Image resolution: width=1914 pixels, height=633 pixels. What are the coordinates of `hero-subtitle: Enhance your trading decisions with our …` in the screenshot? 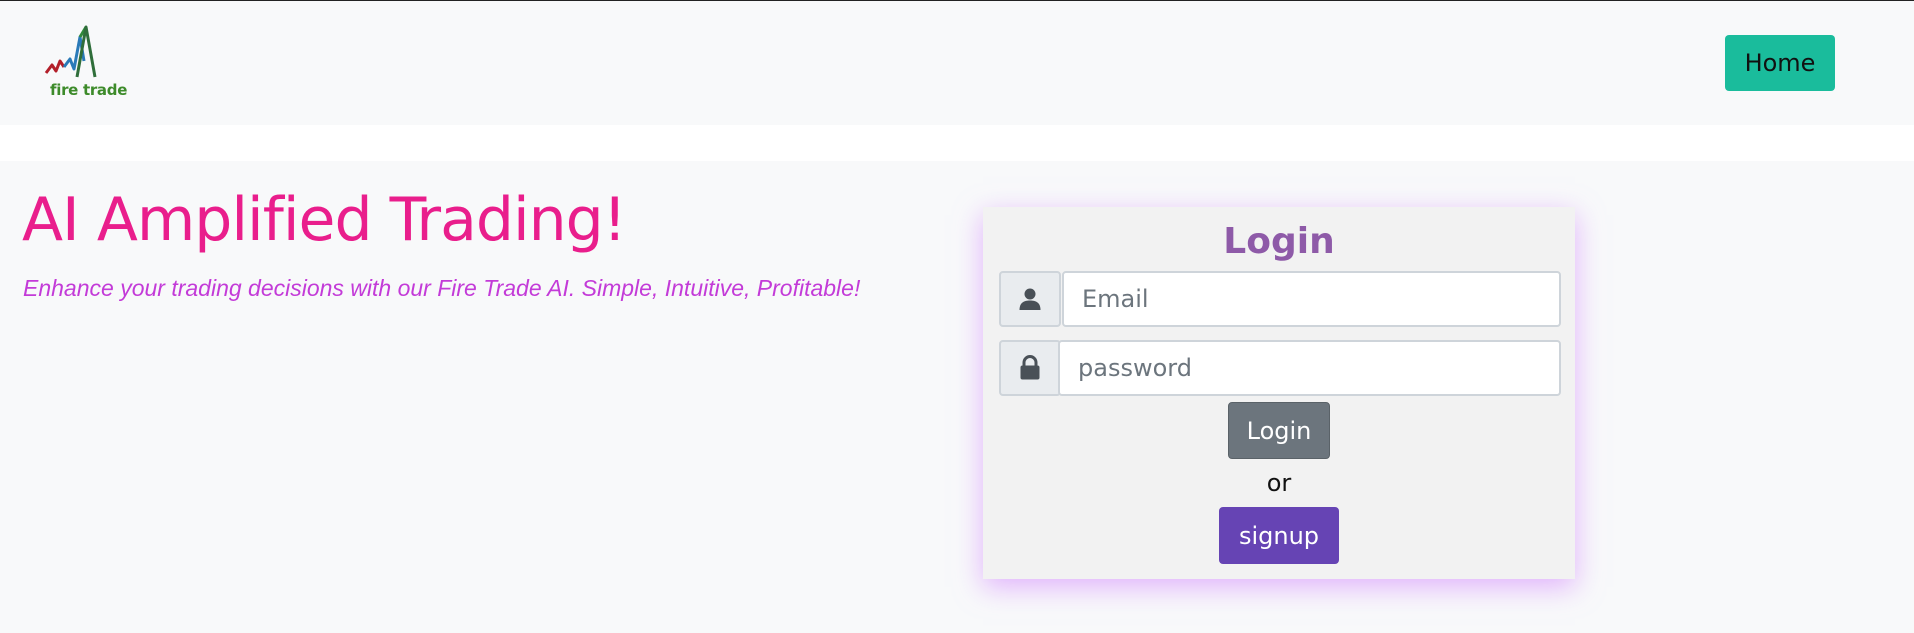 It's located at (442, 288).